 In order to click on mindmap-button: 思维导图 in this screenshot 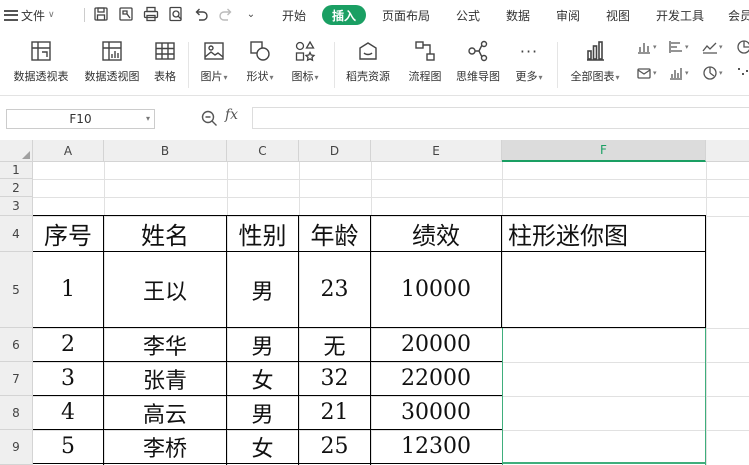, I will do `click(478, 64)`.